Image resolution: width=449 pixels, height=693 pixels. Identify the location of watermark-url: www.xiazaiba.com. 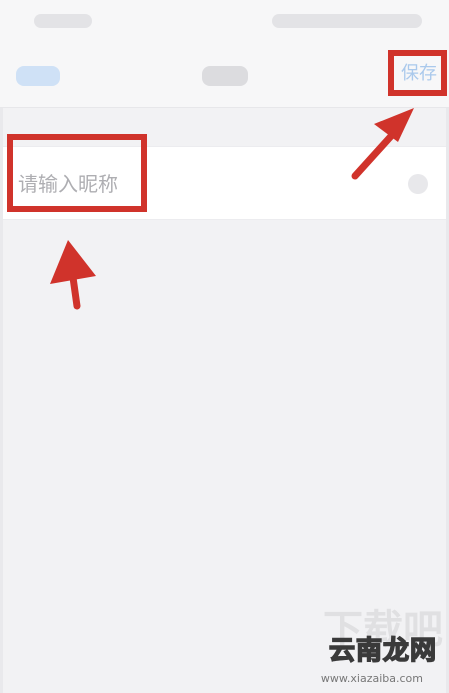
(371, 678).